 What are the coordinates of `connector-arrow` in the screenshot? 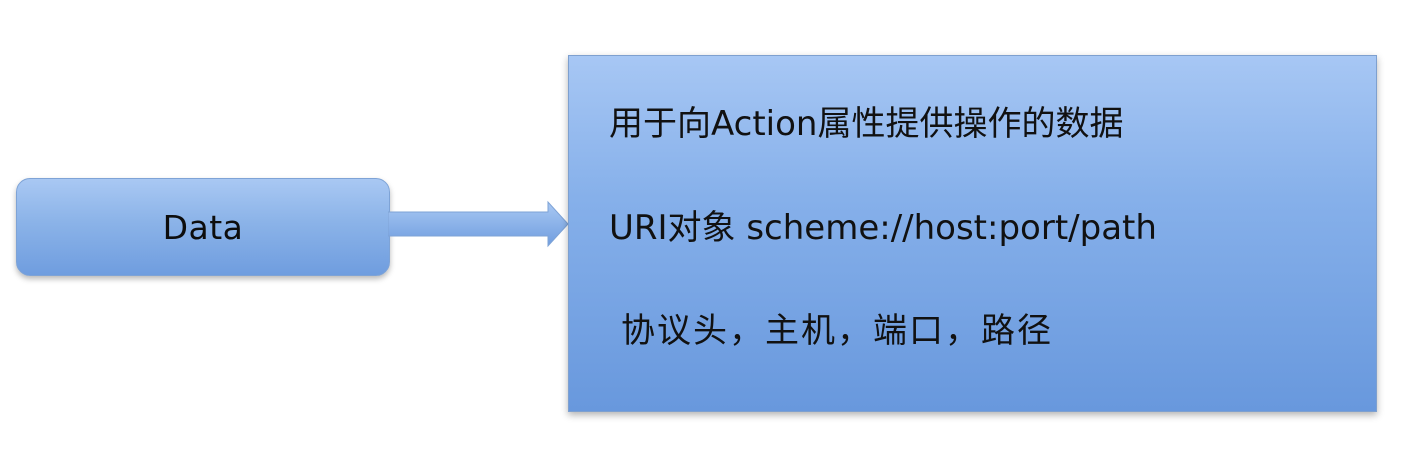 It's located at (478, 224).